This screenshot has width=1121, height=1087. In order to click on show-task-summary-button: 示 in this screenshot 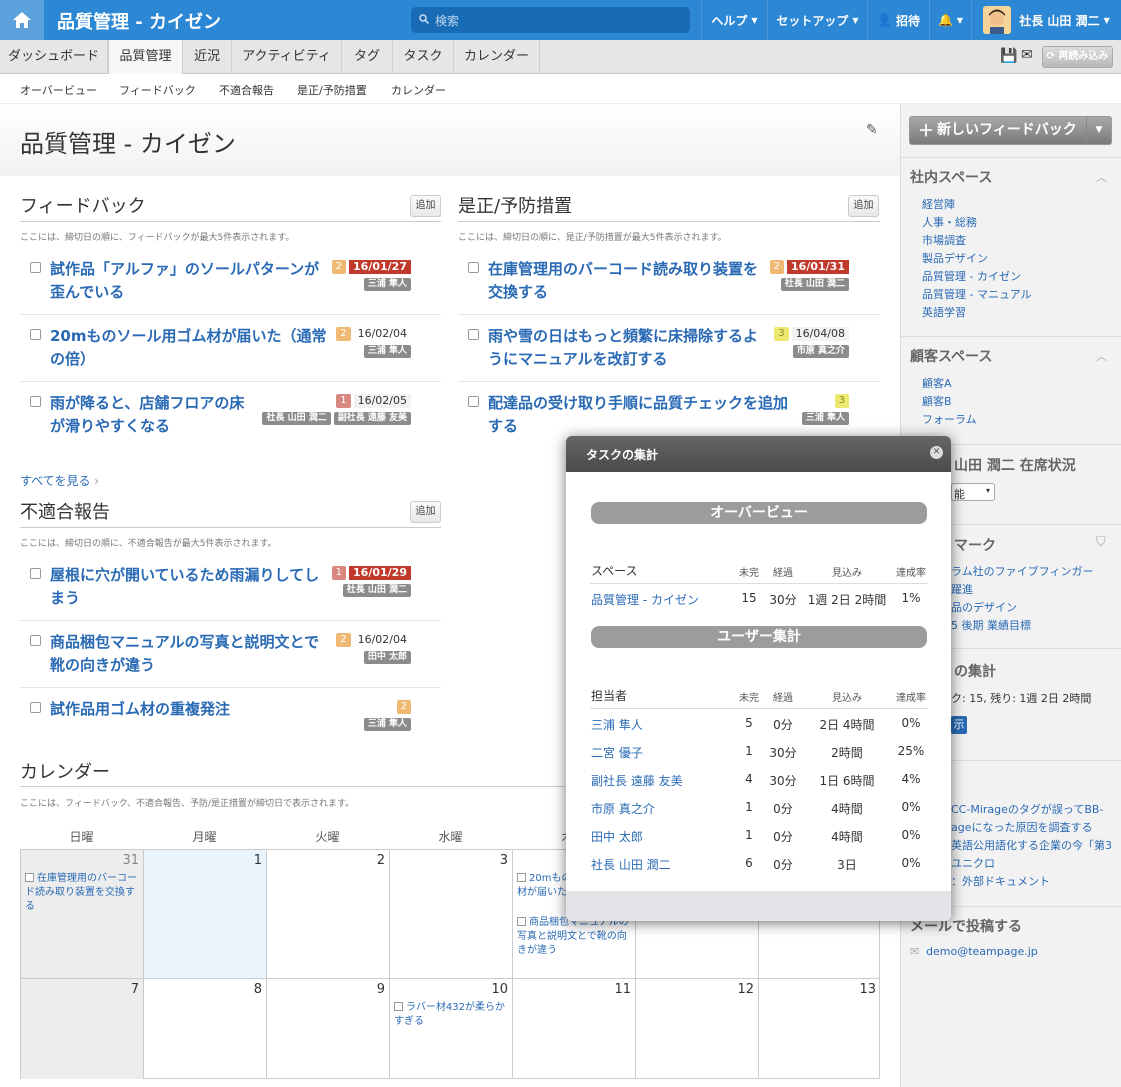, I will do `click(959, 725)`.